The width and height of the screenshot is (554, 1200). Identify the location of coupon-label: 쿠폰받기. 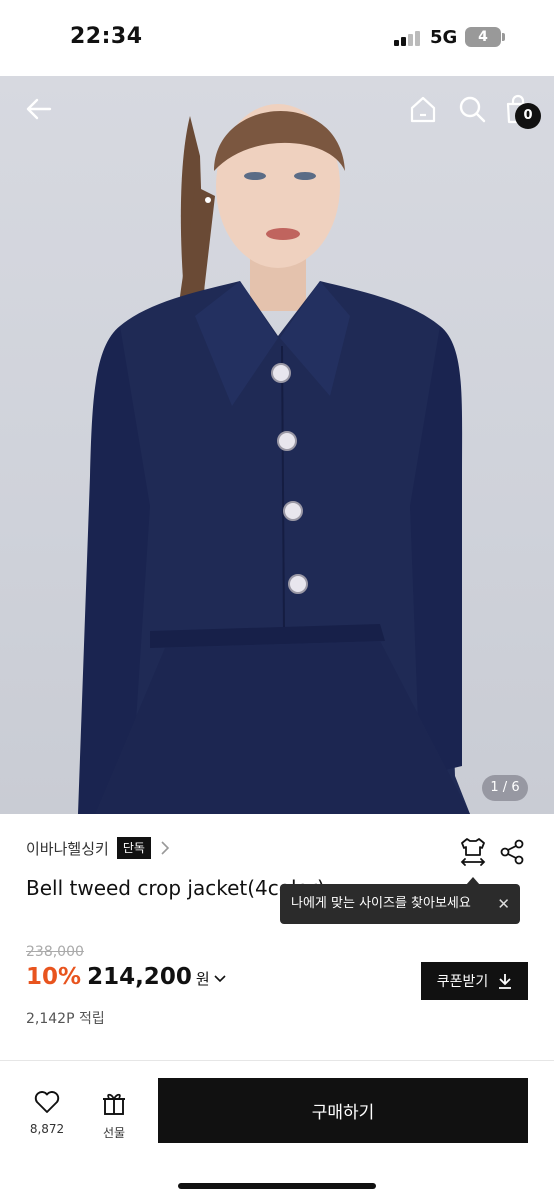
(462, 982).